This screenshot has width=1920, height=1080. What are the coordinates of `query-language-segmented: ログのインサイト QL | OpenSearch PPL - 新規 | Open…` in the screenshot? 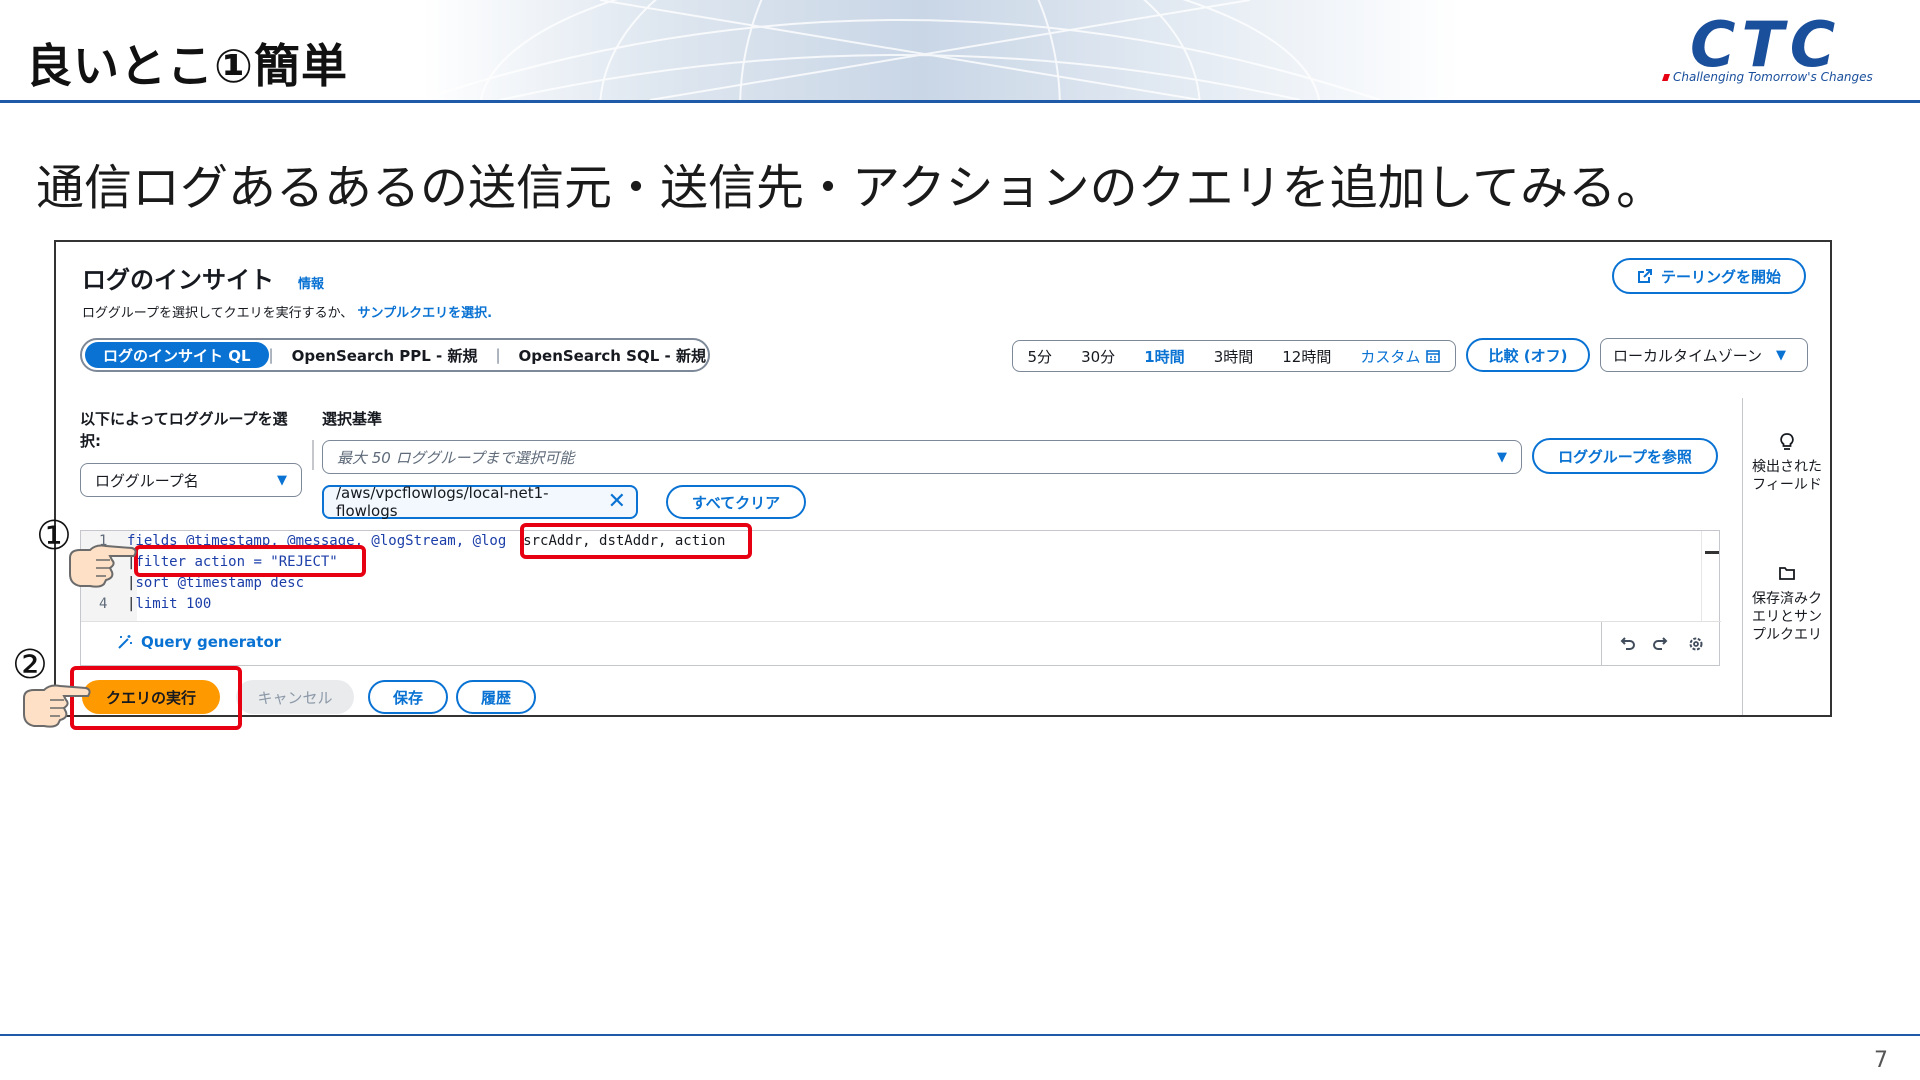 It's located at (395, 355).